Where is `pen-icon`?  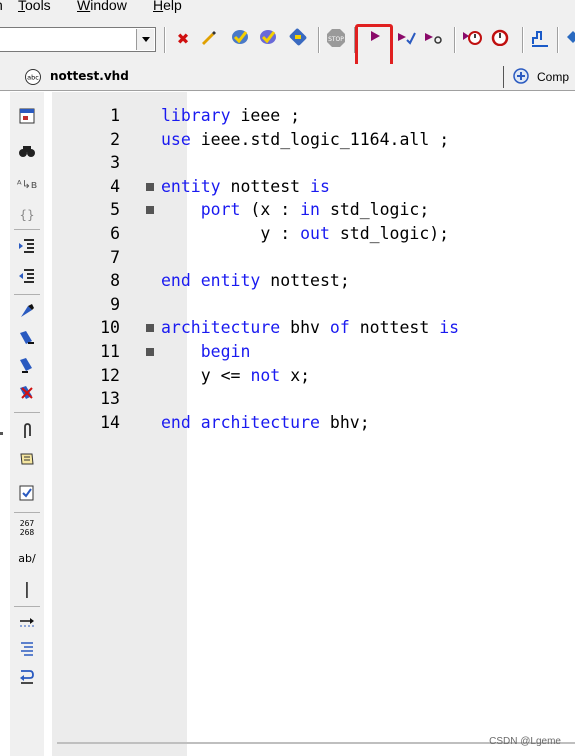
pen-icon is located at coordinates (208, 39).